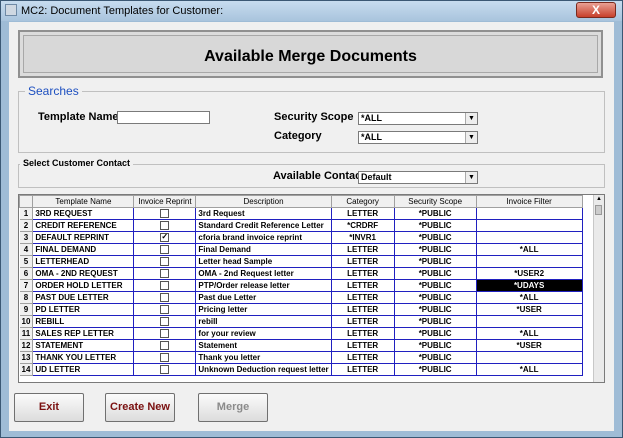 The width and height of the screenshot is (623, 438). What do you see at coordinates (311, 11) in the screenshot?
I see `title-bar: MC2: Document Templates for Customer: X` at bounding box center [311, 11].